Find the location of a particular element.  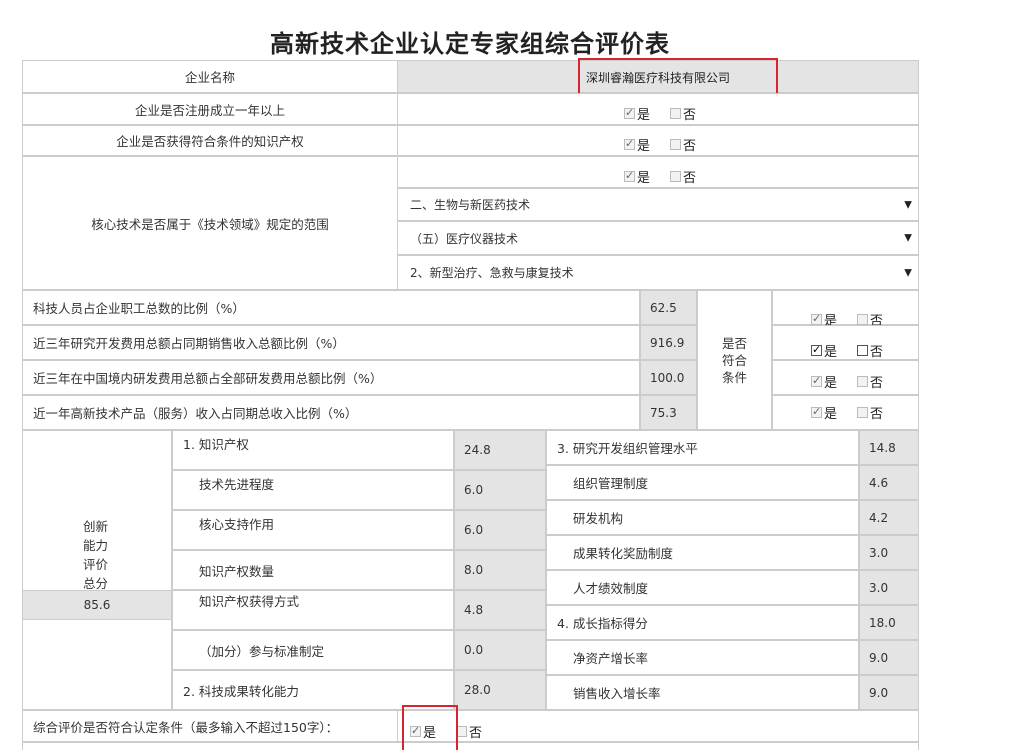

left-label-ip-acquire: 知识产权获得方式 is located at coordinates (313, 610).